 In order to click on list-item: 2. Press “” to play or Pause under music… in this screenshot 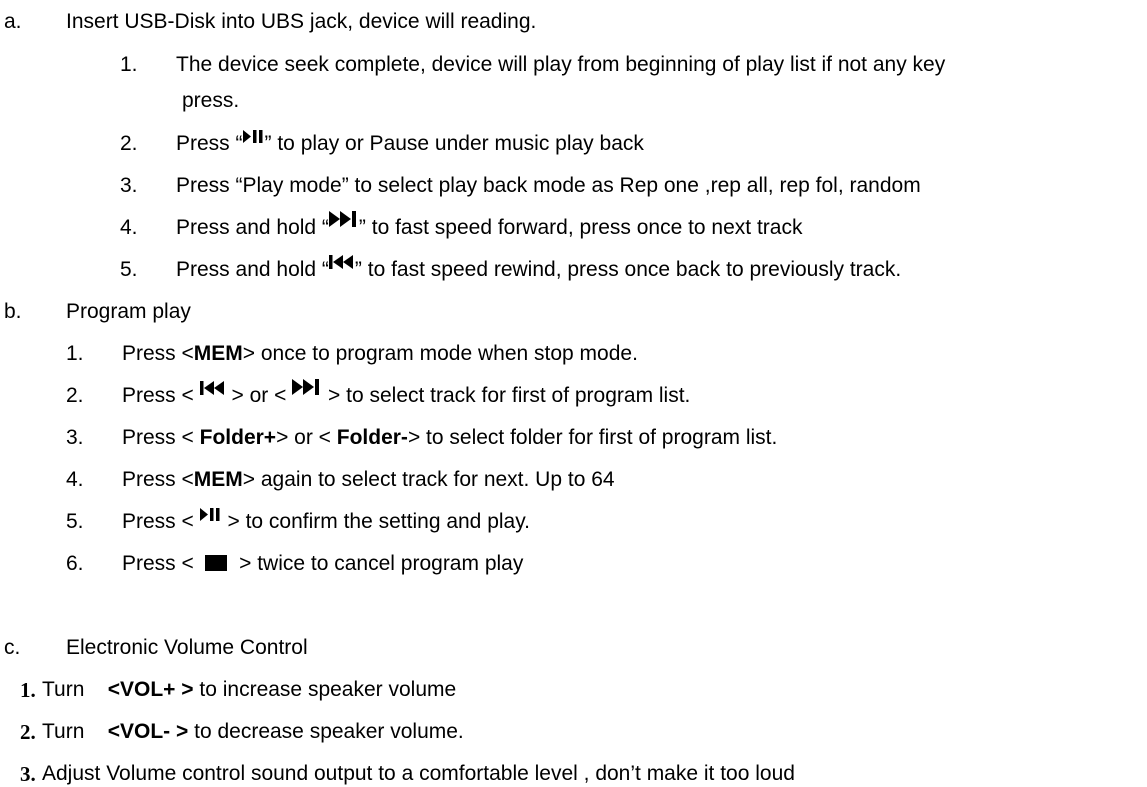, I will do `click(382, 143)`.